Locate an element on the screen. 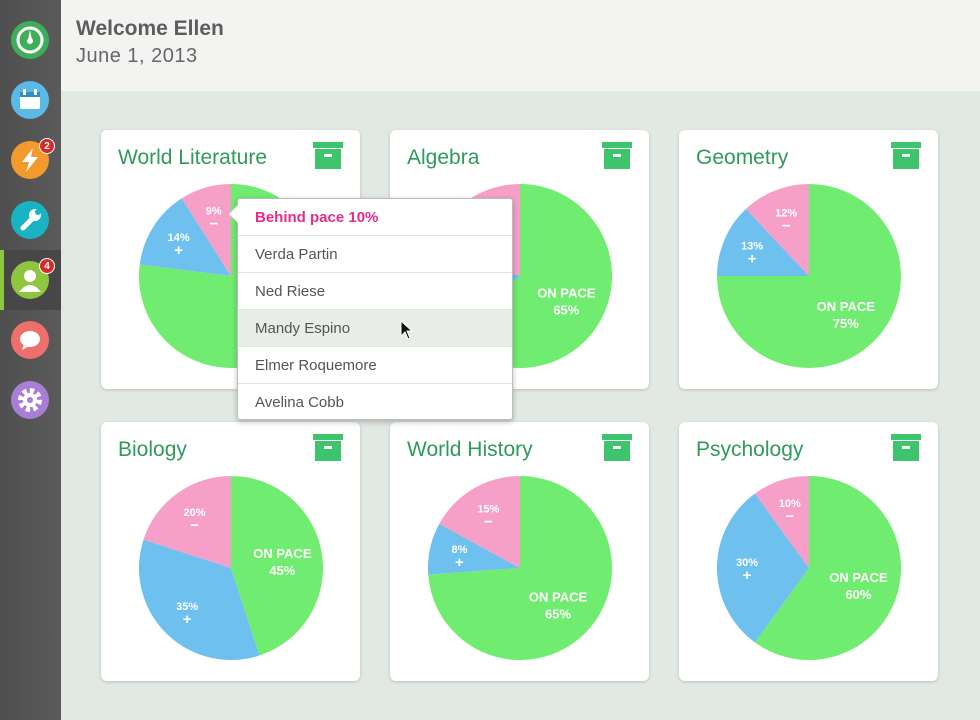 The width and height of the screenshot is (980, 720). on-pace-value: 60% is located at coordinates (858, 594).